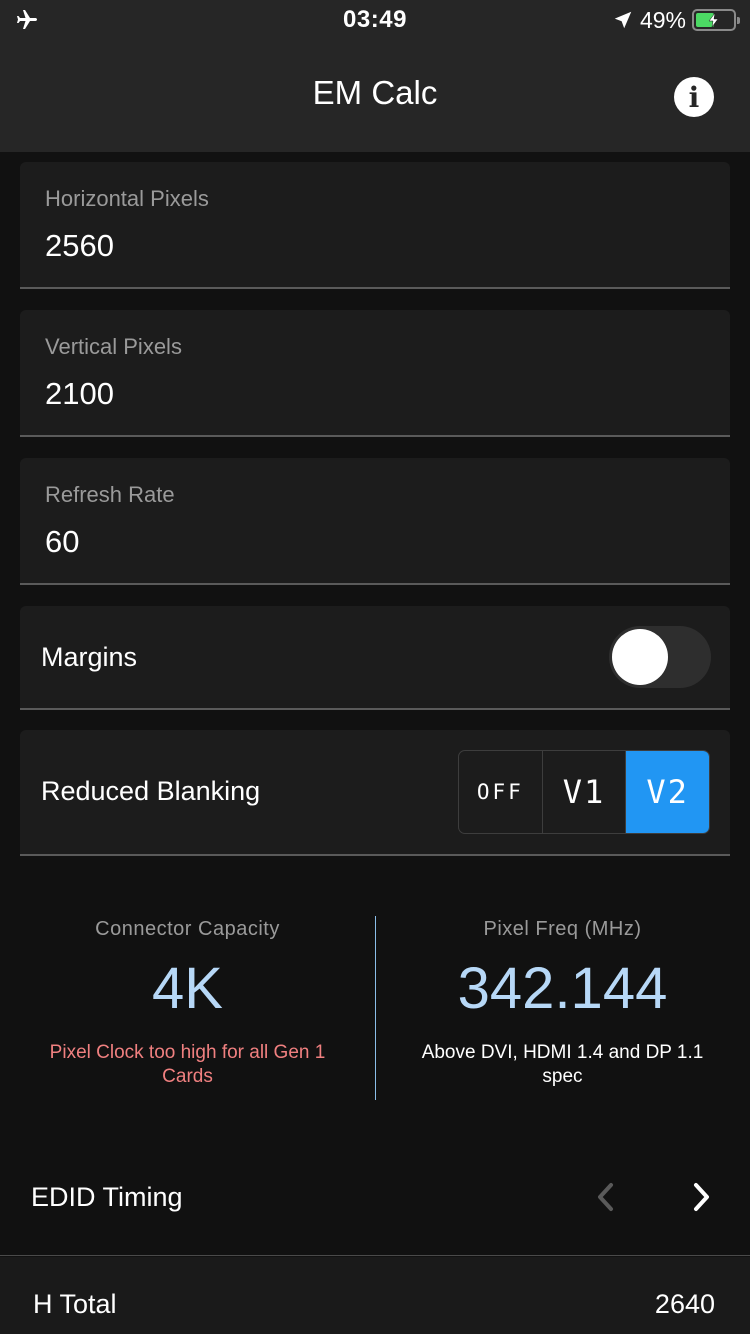  Describe the element at coordinates (562, 1064) in the screenshot. I see `pixel-freq-note: Above DVI, HDMI 1.4 and DP 1.1 spec` at that location.